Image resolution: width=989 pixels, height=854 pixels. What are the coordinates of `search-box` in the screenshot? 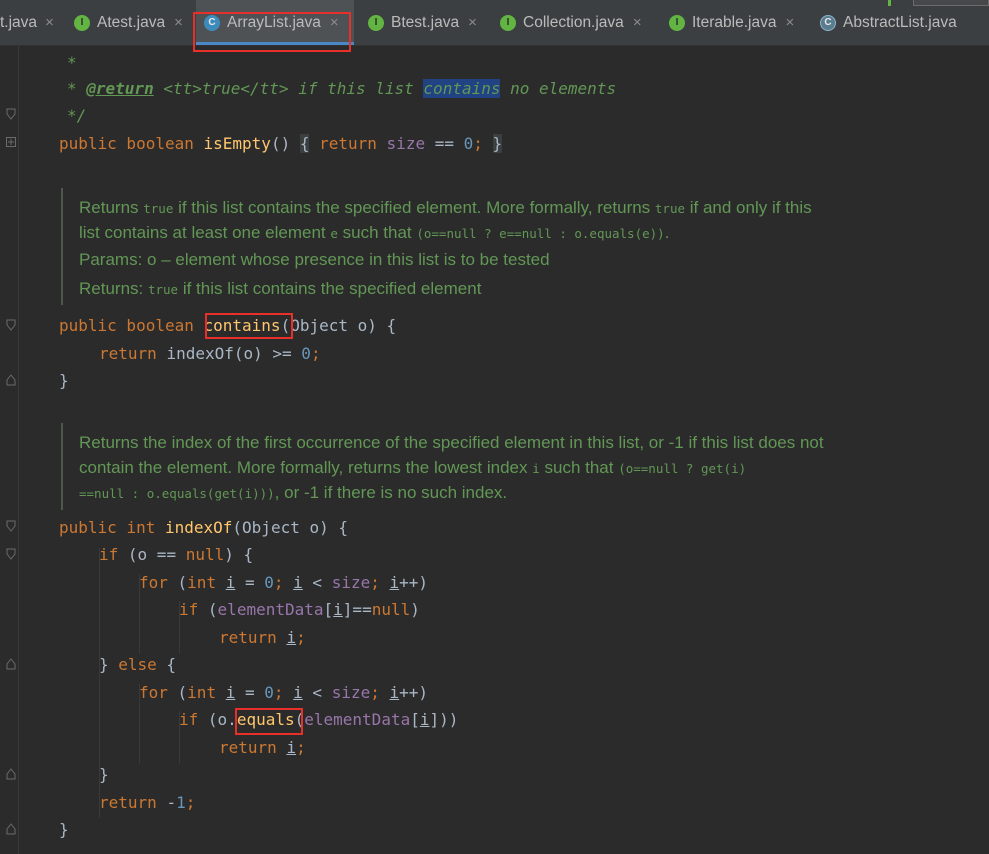 It's located at (951, 3).